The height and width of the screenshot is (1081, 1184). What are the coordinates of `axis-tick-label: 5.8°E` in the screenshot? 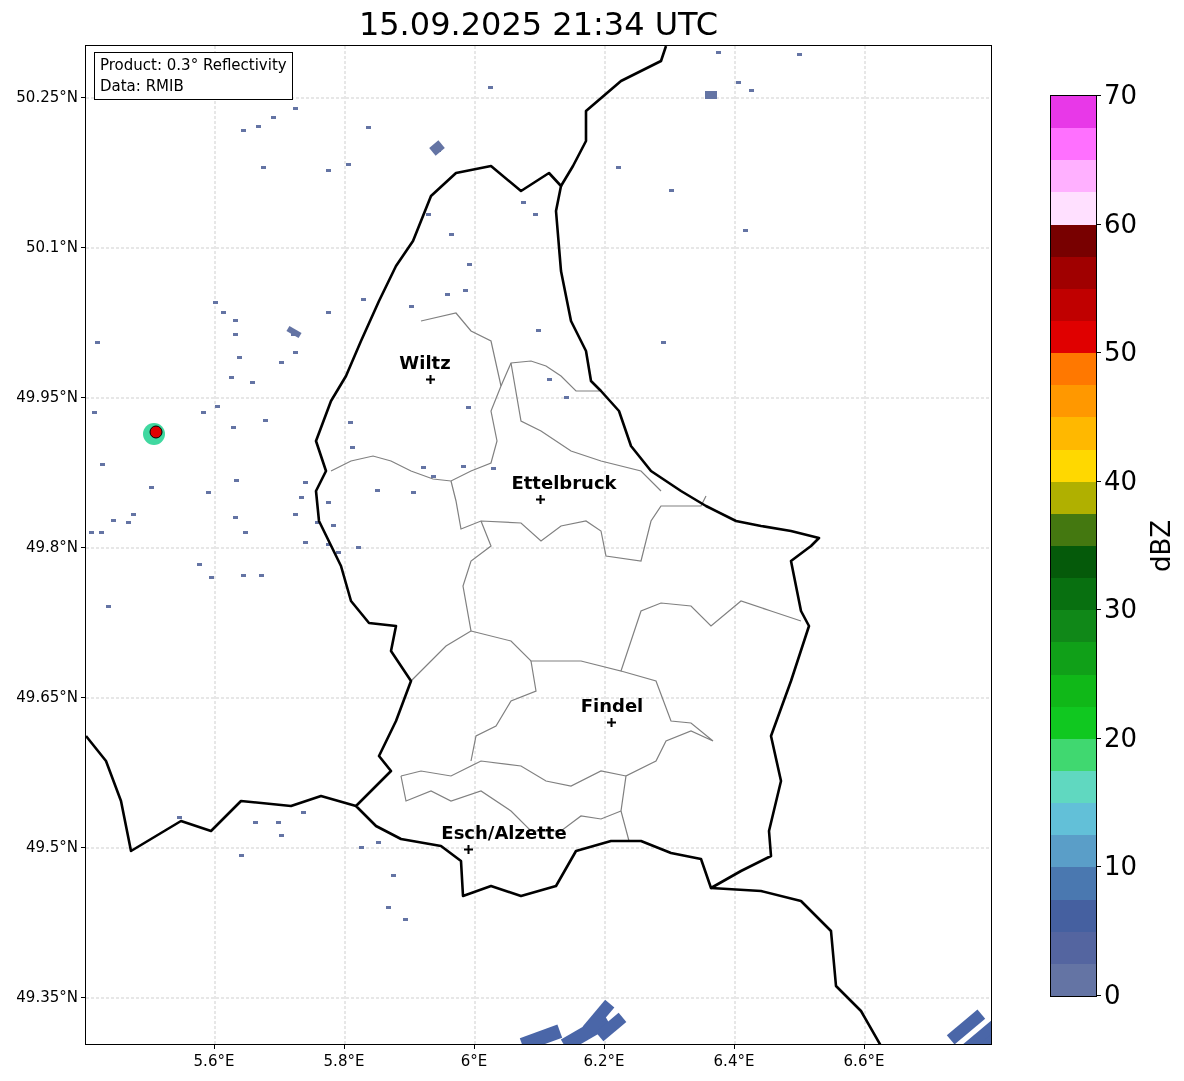 It's located at (344, 1061).